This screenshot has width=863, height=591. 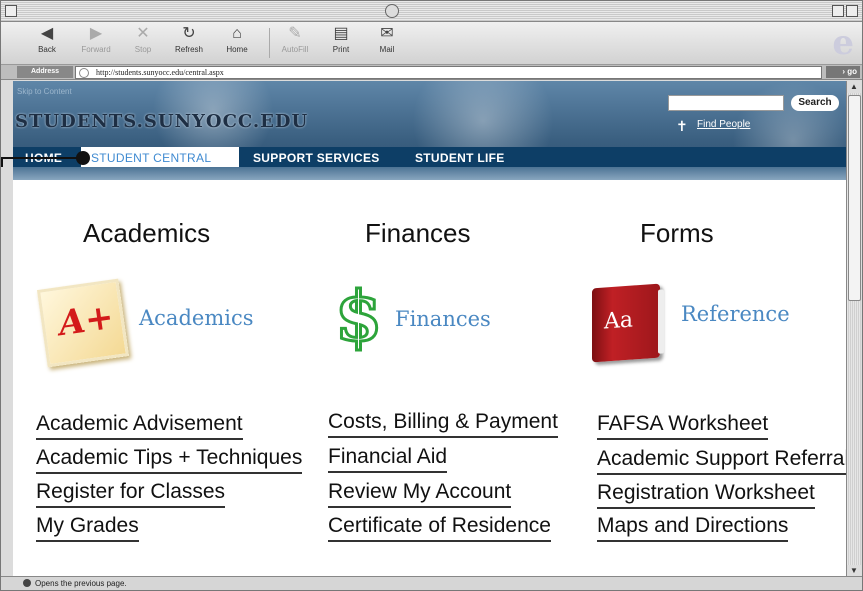 What do you see at coordinates (431, 11) in the screenshot?
I see `title-bar` at bounding box center [431, 11].